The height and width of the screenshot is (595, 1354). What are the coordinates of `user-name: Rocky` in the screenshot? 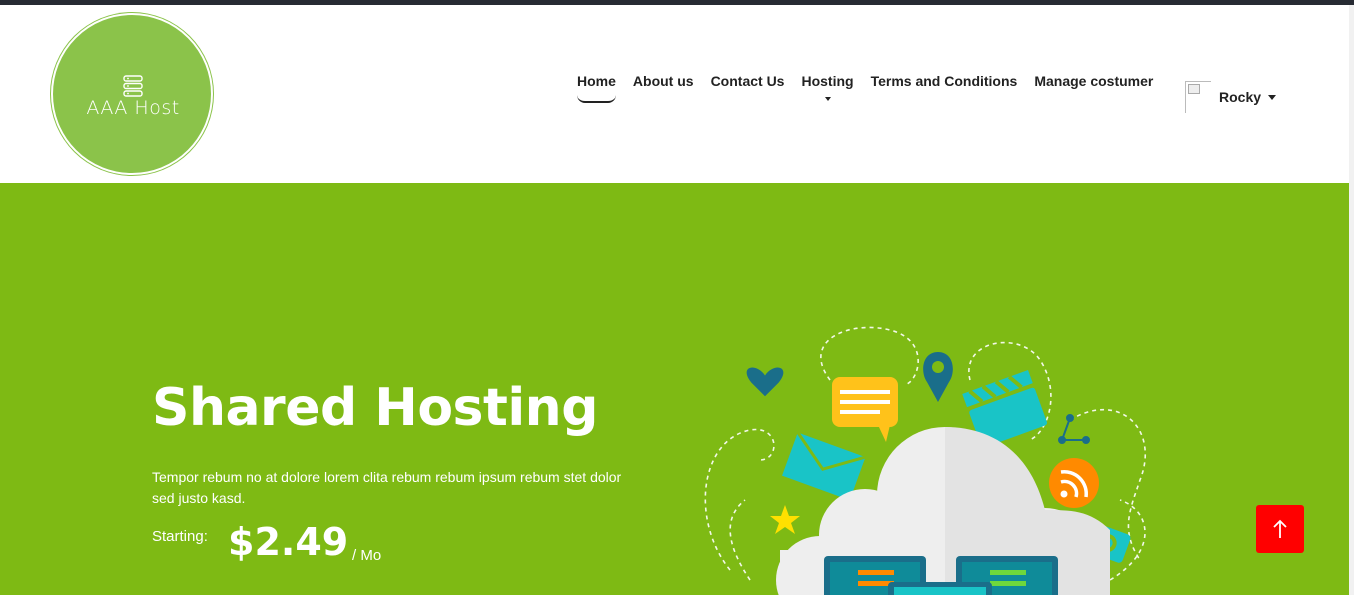 It's located at (1240, 97).